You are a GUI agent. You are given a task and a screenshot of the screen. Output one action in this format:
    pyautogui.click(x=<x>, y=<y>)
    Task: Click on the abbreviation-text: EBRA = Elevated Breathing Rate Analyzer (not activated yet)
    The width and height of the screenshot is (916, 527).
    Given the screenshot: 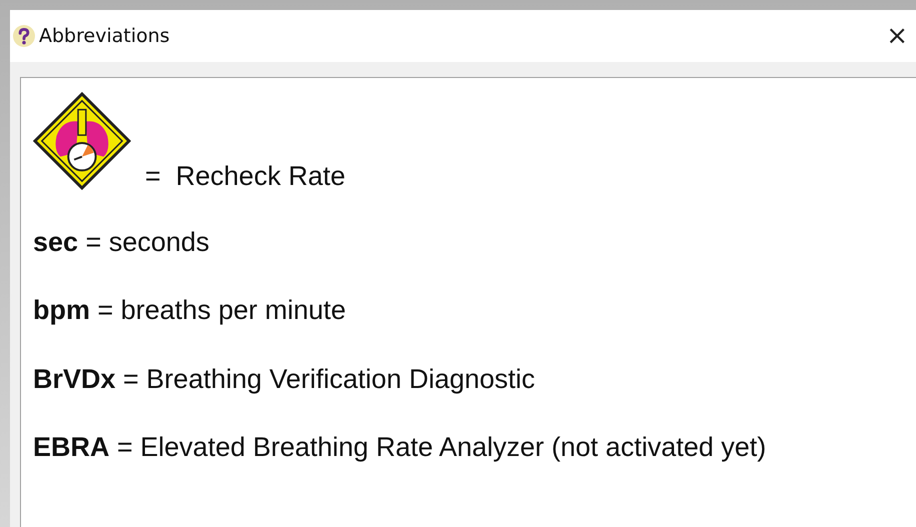 What is the action you would take?
    pyautogui.click(x=400, y=447)
    